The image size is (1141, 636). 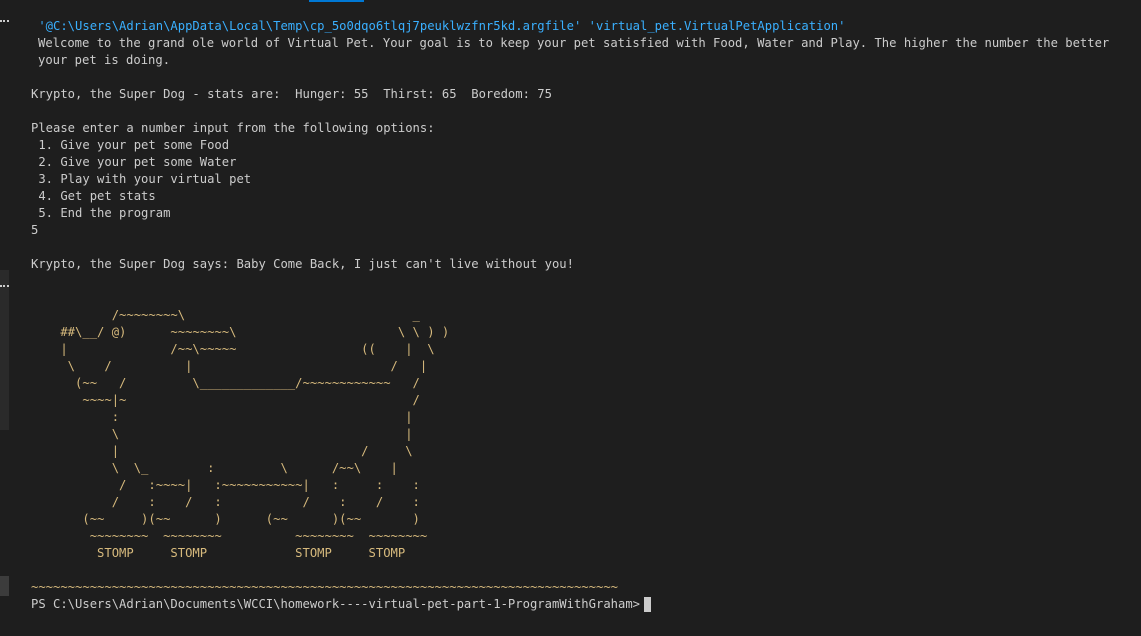 I want to click on editor-gutter, so click(x=4, y=318).